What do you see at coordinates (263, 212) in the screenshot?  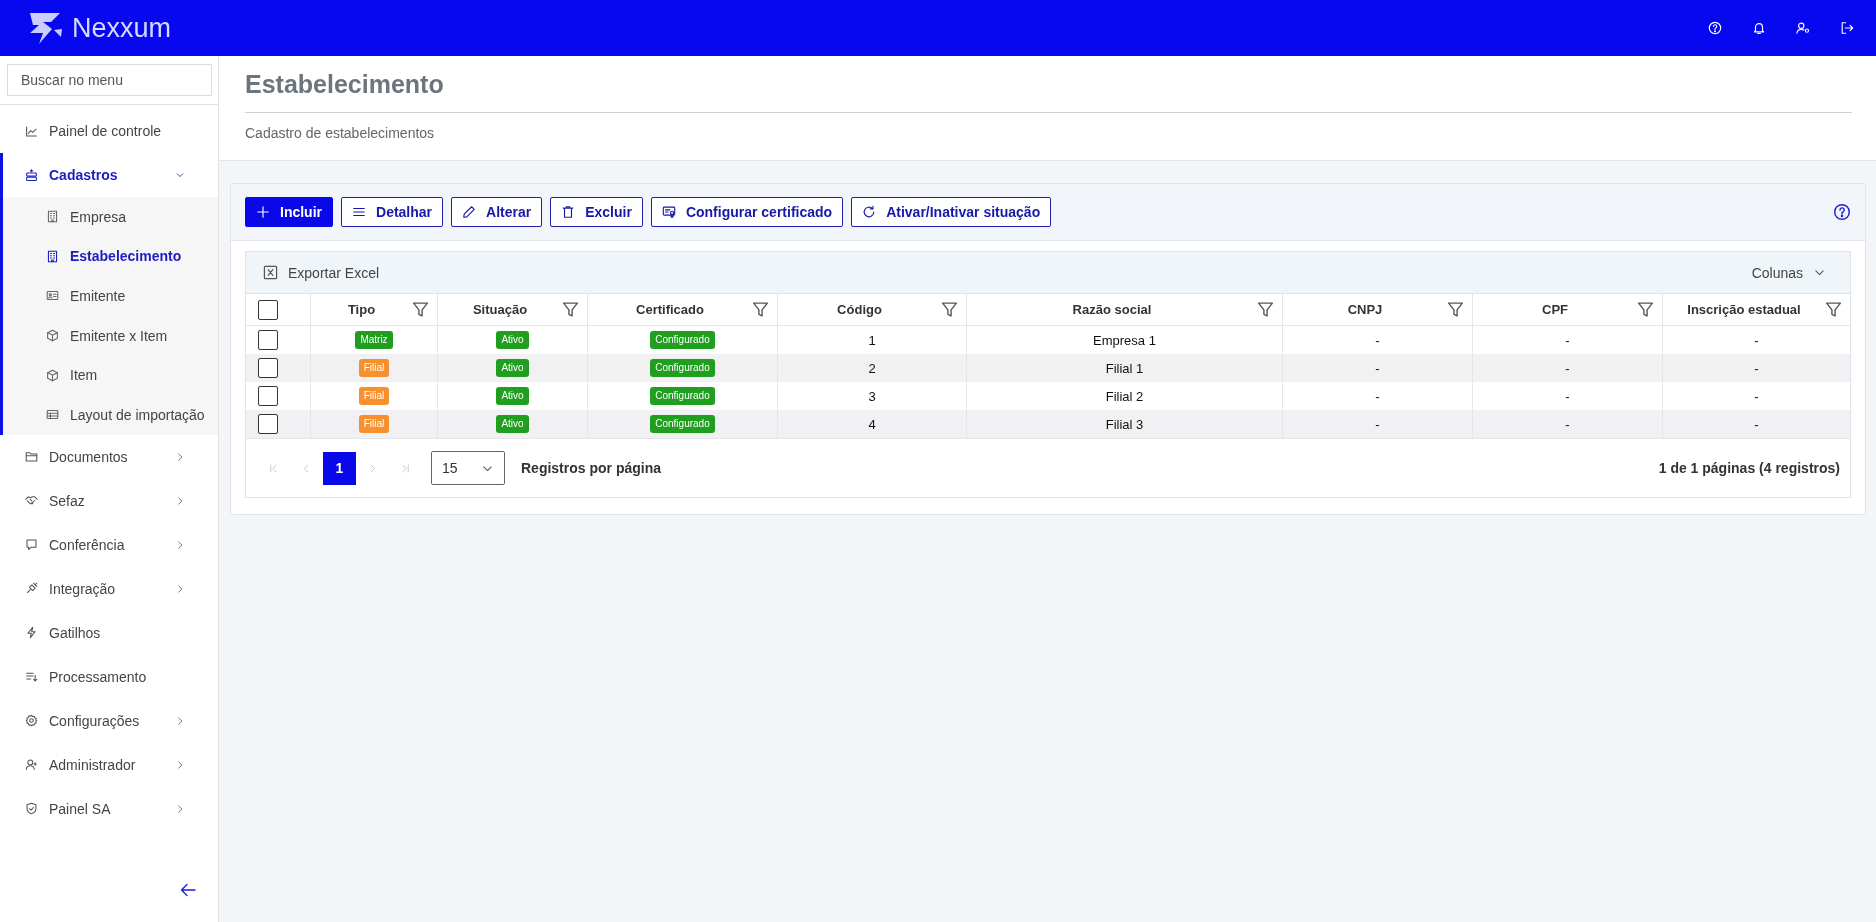 I see `plus-icon` at bounding box center [263, 212].